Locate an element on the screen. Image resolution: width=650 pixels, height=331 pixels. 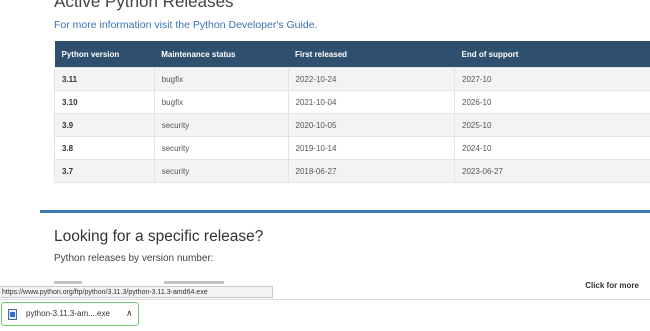
table-row: 3.11 bugfix 2022-10-24 2027-10 is located at coordinates (352, 79).